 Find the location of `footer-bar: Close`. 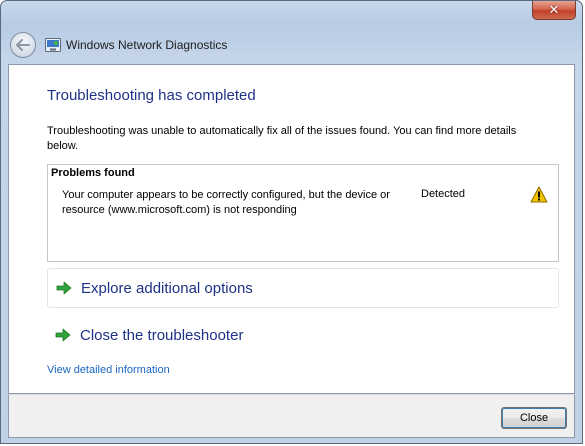

footer-bar: Close is located at coordinates (291, 416).